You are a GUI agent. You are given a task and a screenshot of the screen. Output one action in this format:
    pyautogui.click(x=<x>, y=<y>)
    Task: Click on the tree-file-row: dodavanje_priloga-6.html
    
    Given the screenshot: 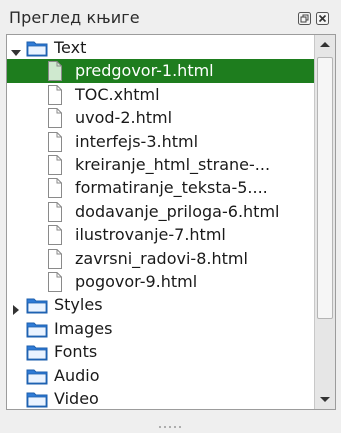 What is the action you would take?
    pyautogui.click(x=160, y=212)
    